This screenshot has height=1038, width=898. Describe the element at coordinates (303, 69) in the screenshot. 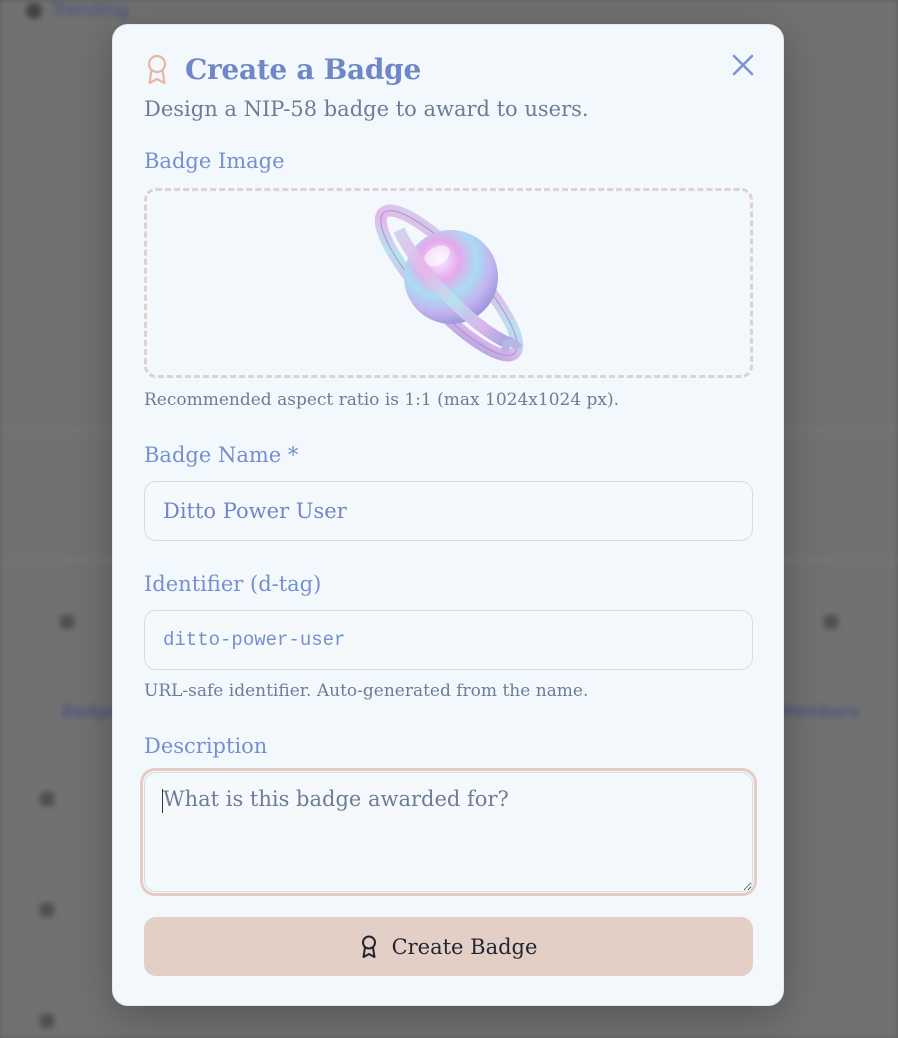

I see `dialog-title: Create a Badge` at that location.